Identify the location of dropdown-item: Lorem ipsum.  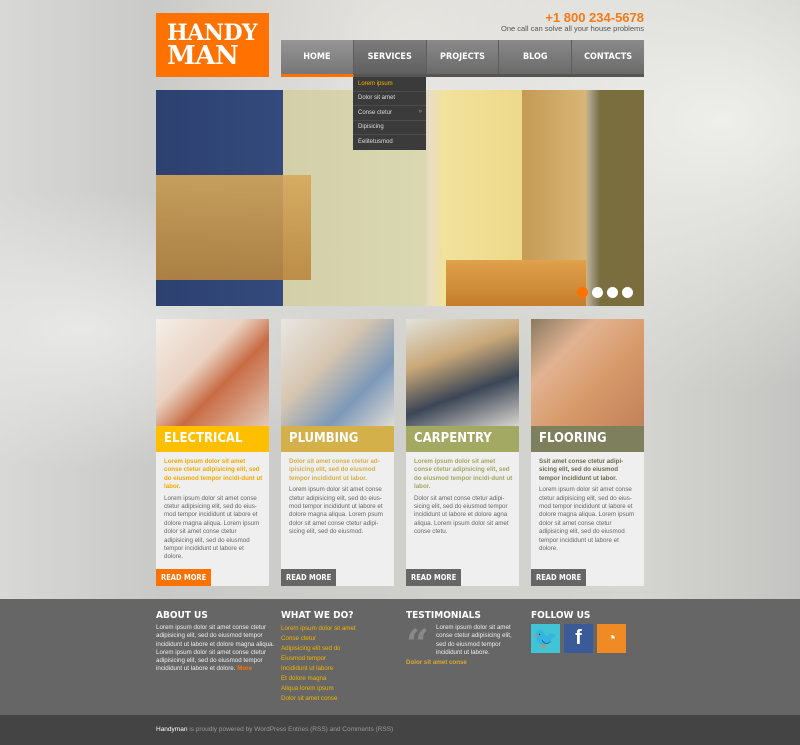
(389, 84).